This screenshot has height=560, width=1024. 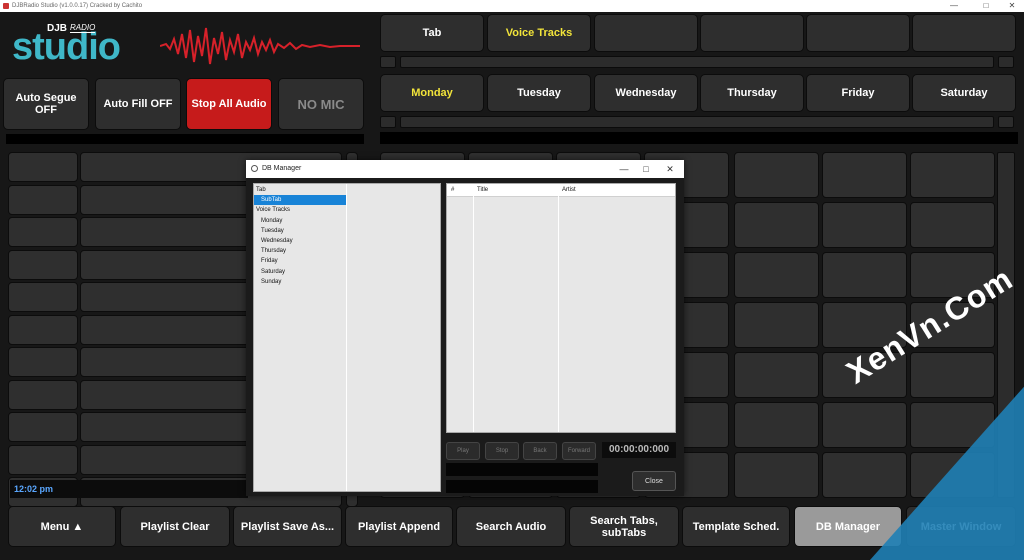 What do you see at coordinates (858, 93) in the screenshot?
I see `subtab-friday: Friday` at bounding box center [858, 93].